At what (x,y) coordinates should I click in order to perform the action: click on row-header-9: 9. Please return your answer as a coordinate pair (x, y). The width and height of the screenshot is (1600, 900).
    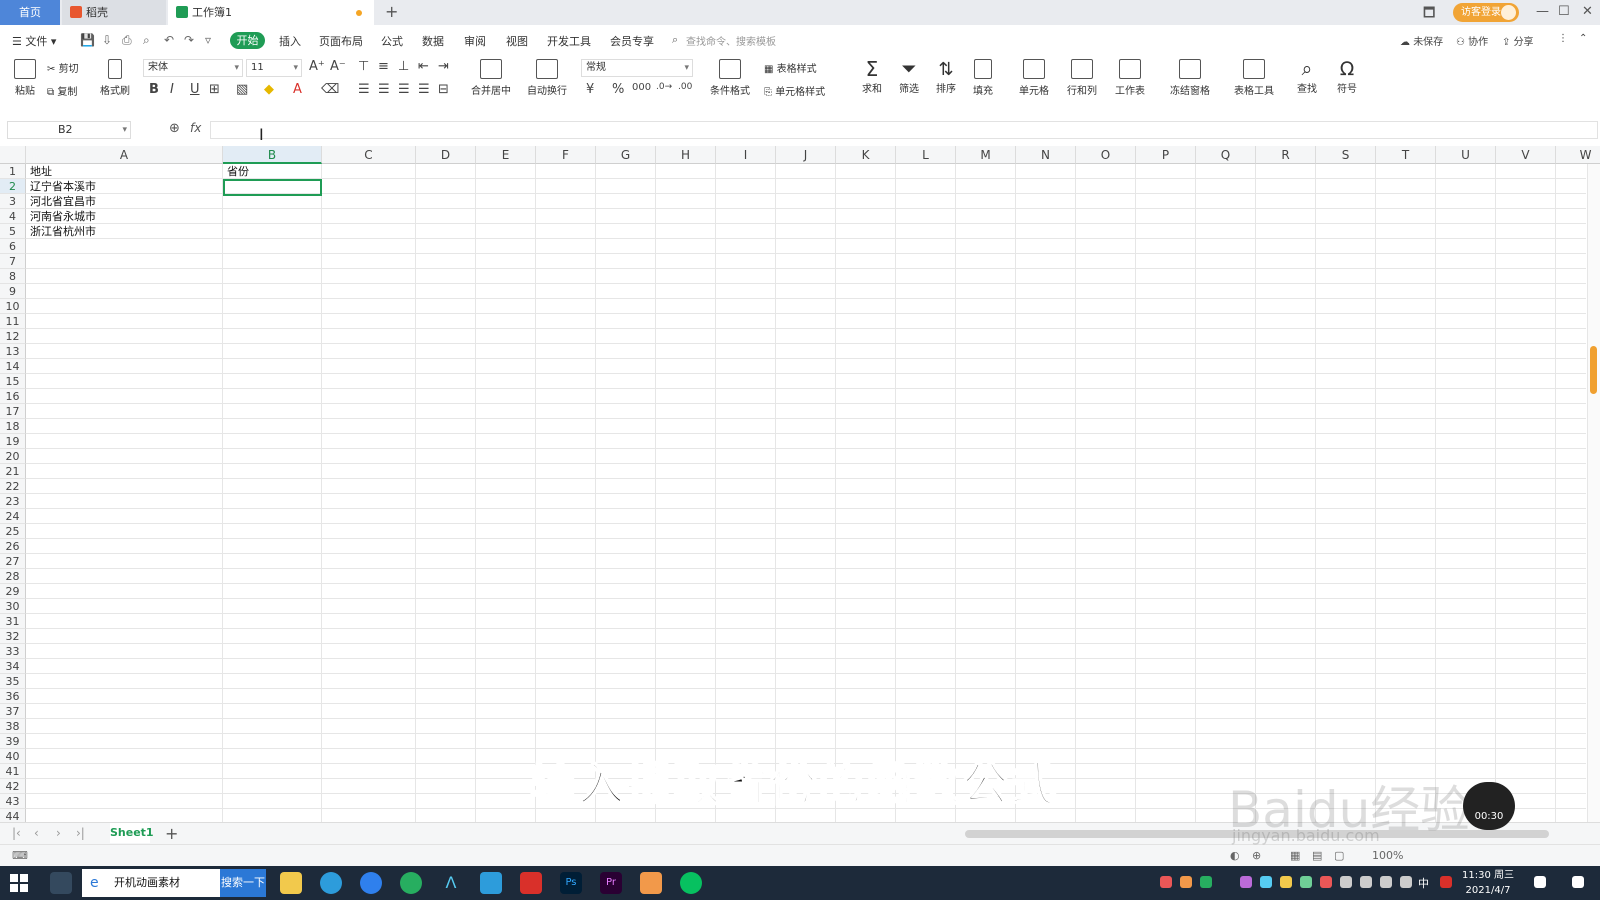
    Looking at the image, I should click on (13, 291).